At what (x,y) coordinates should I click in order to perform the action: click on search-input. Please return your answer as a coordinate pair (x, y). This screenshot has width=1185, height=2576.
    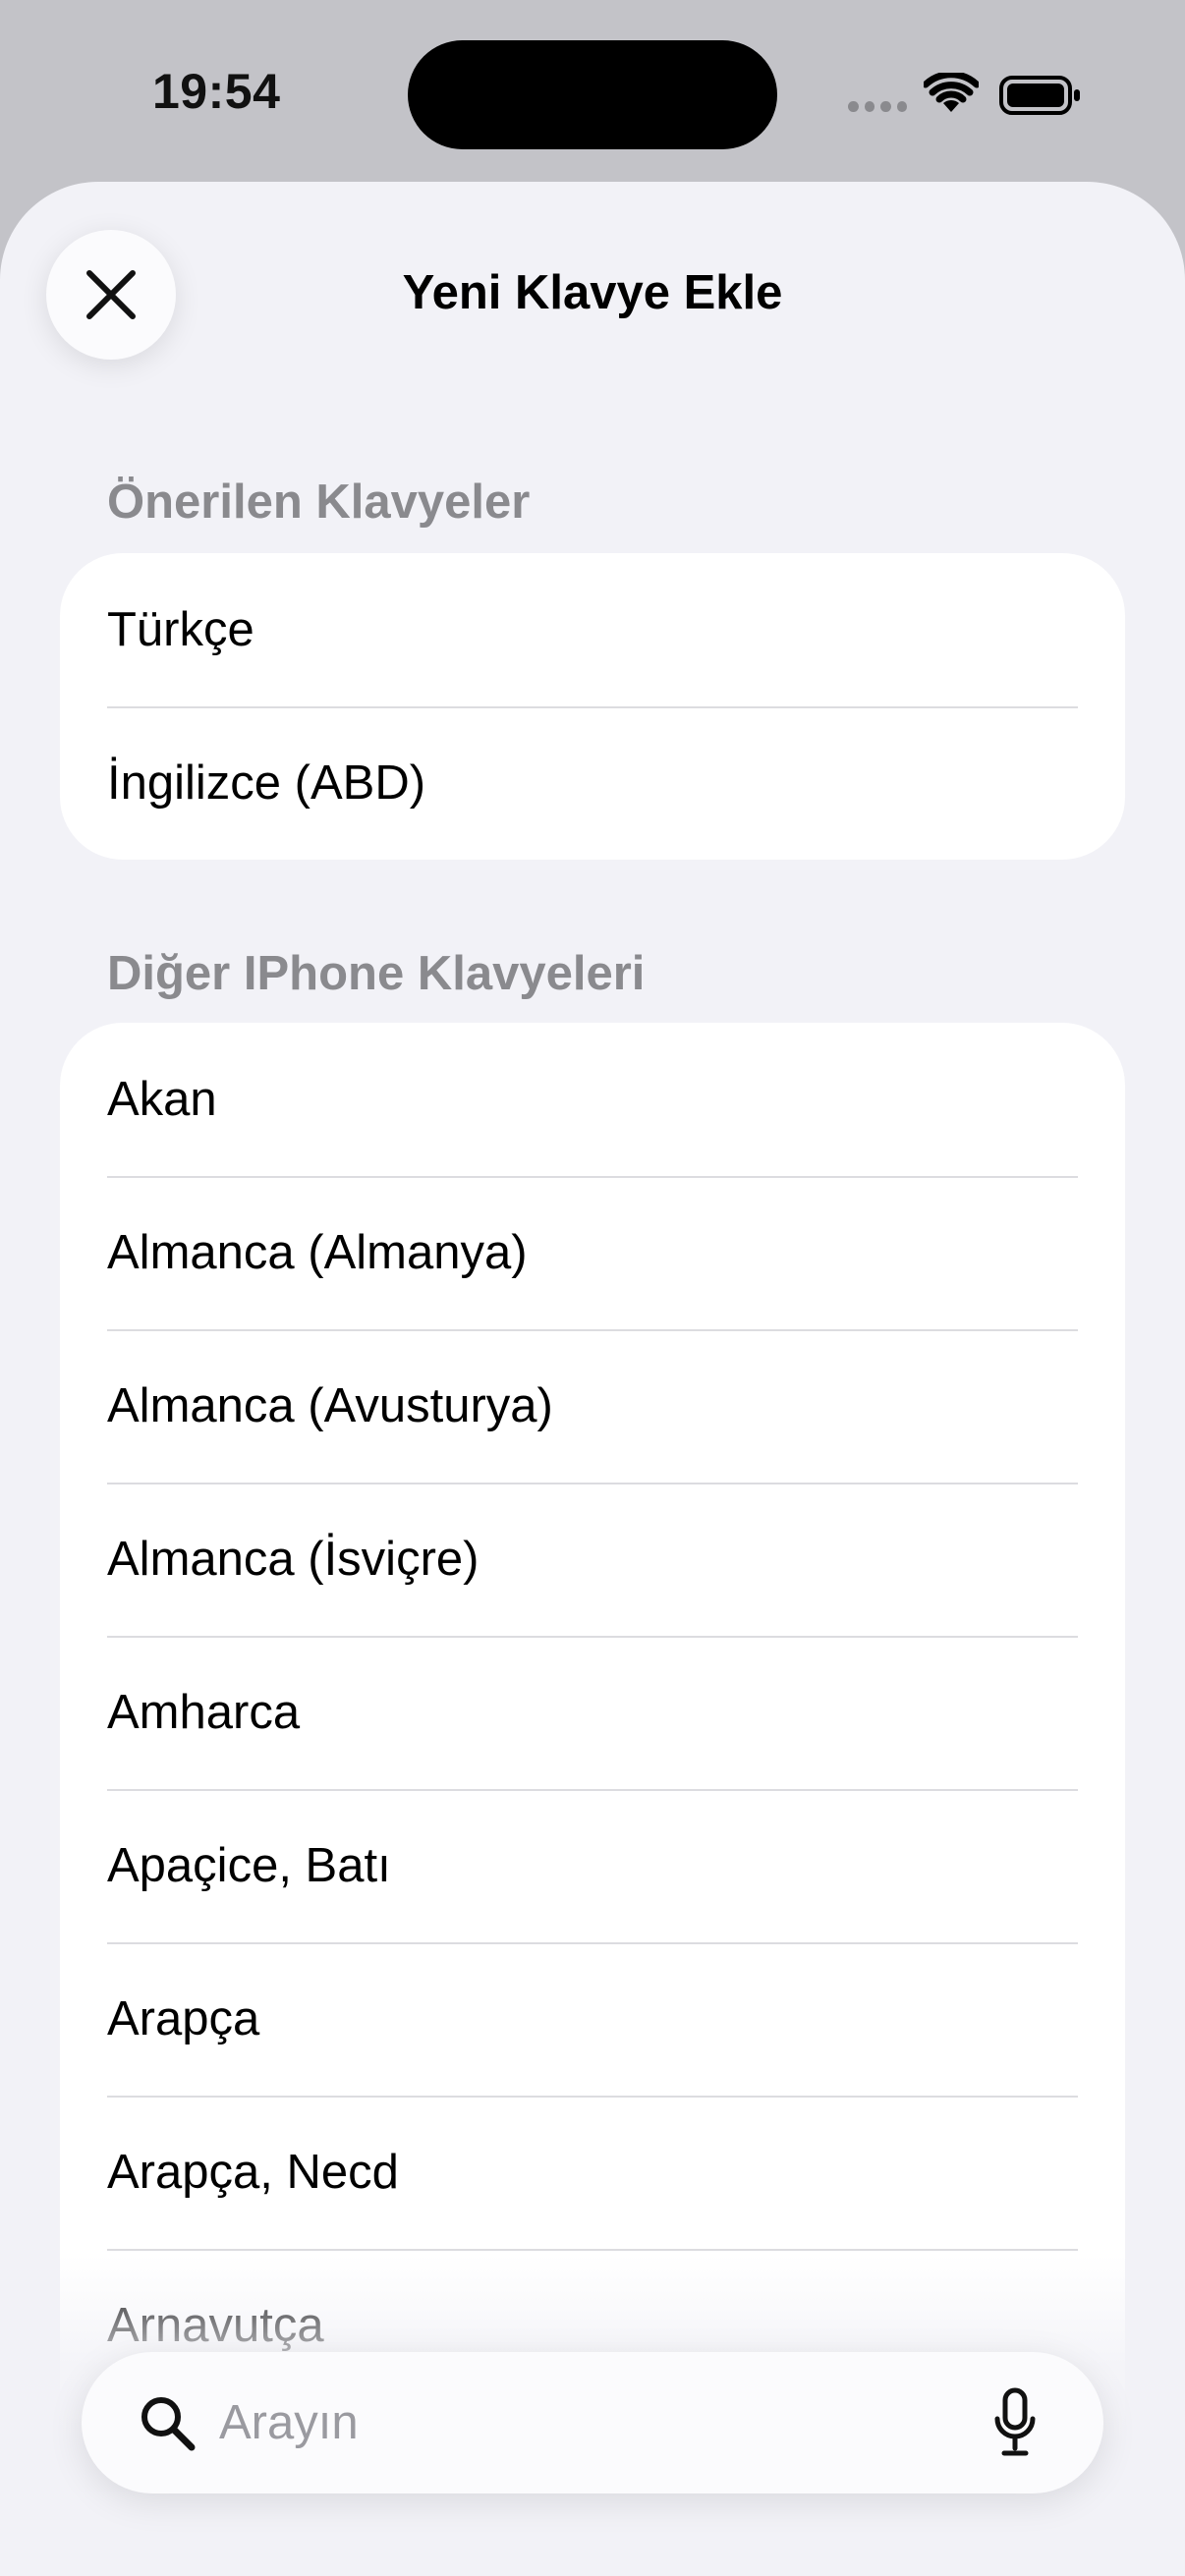
    Looking at the image, I should click on (622, 2422).